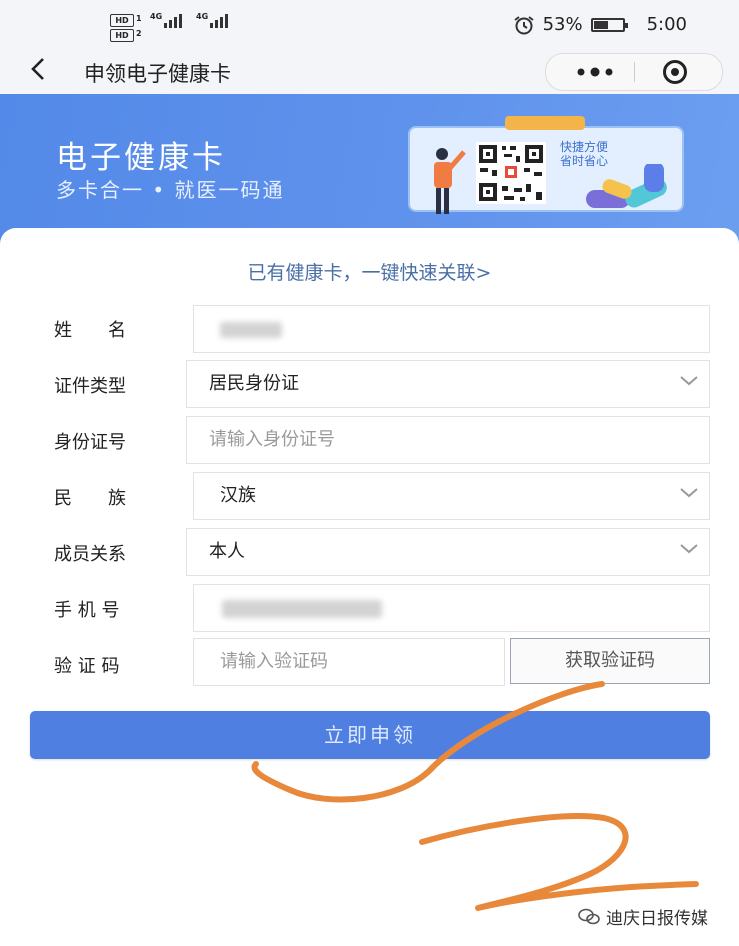 The height and width of the screenshot is (946, 739). I want to click on sim2-number: 2, so click(139, 33).